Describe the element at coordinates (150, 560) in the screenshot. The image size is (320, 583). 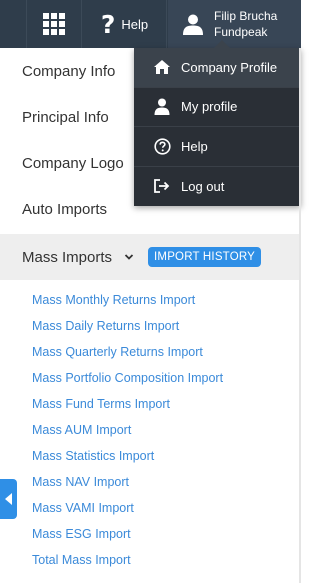
I see `list-item: Total Mass Import` at that location.